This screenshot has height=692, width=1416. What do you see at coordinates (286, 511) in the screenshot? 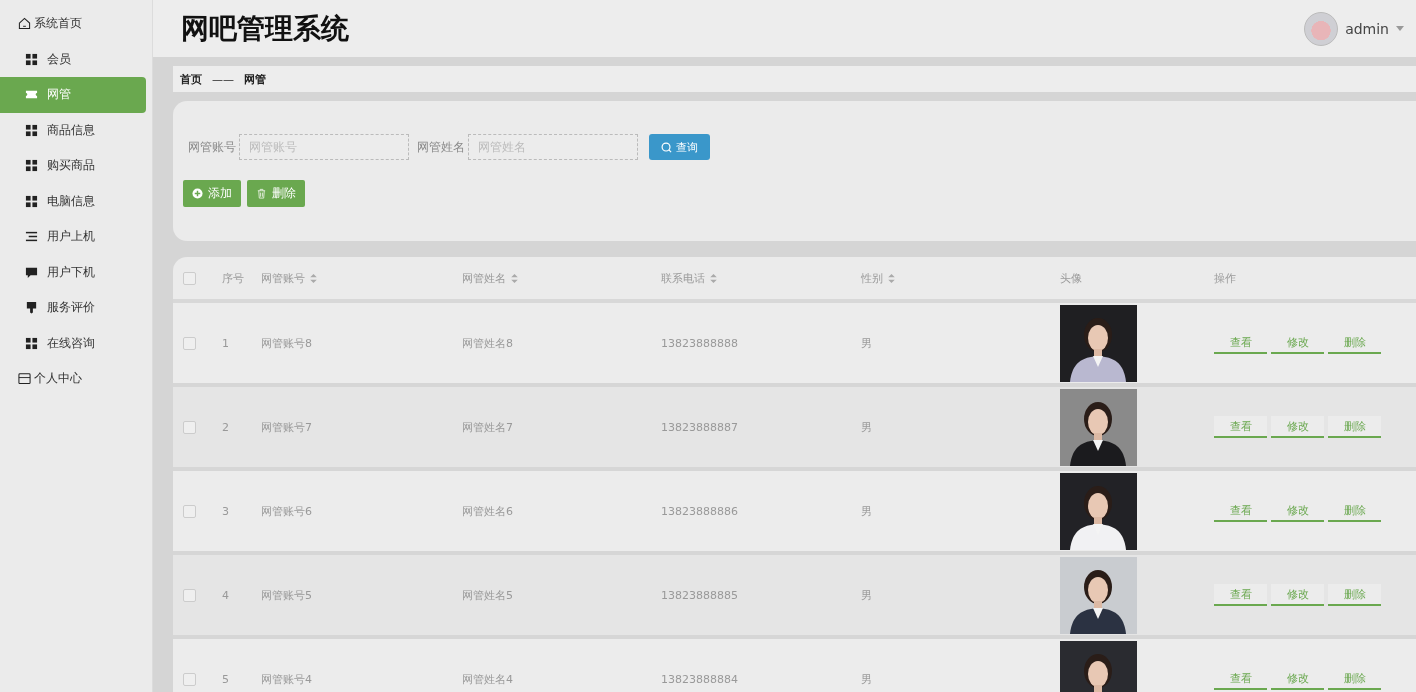
I see `table-cell: 网管账号6` at bounding box center [286, 511].